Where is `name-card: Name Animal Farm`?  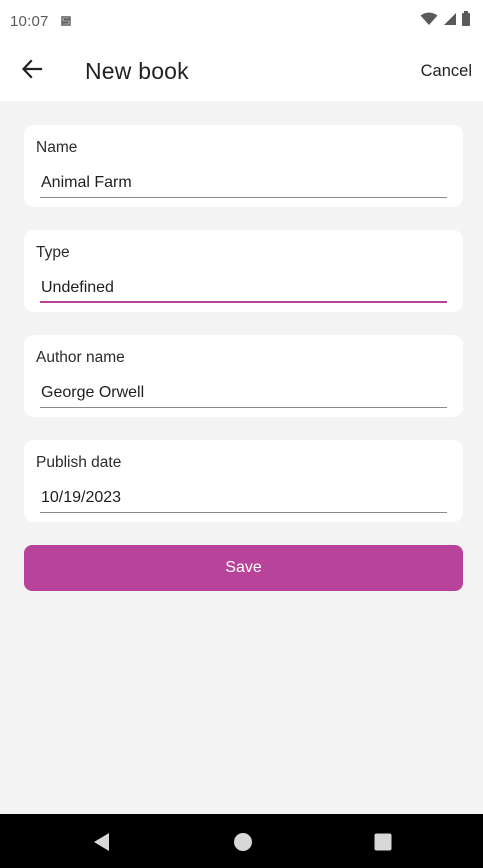 name-card: Name Animal Farm is located at coordinates (243, 166).